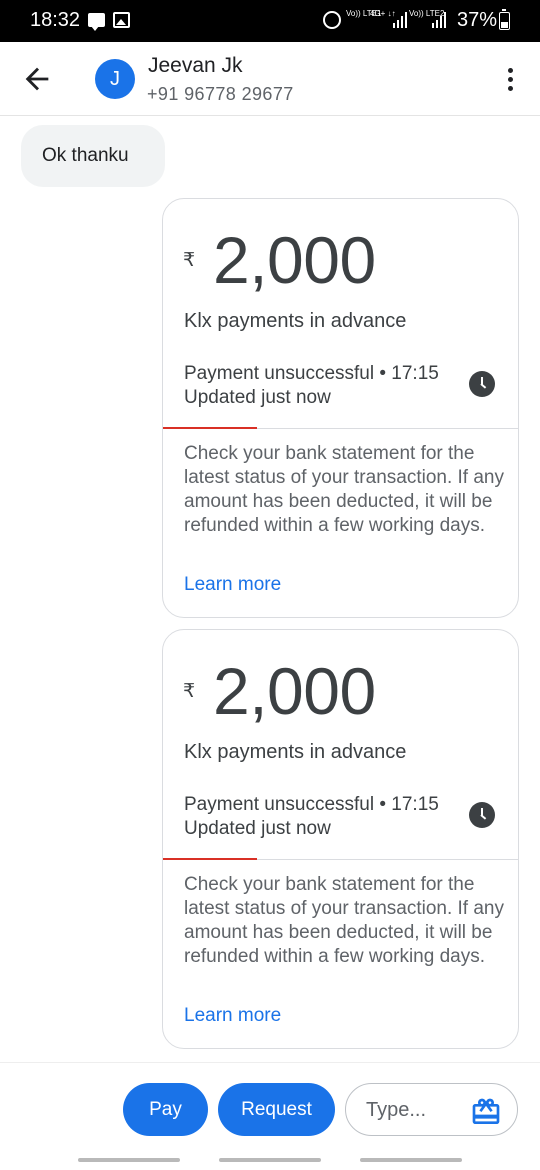 The image size is (540, 1170). I want to click on arrow-left-icon, so click(37, 79).